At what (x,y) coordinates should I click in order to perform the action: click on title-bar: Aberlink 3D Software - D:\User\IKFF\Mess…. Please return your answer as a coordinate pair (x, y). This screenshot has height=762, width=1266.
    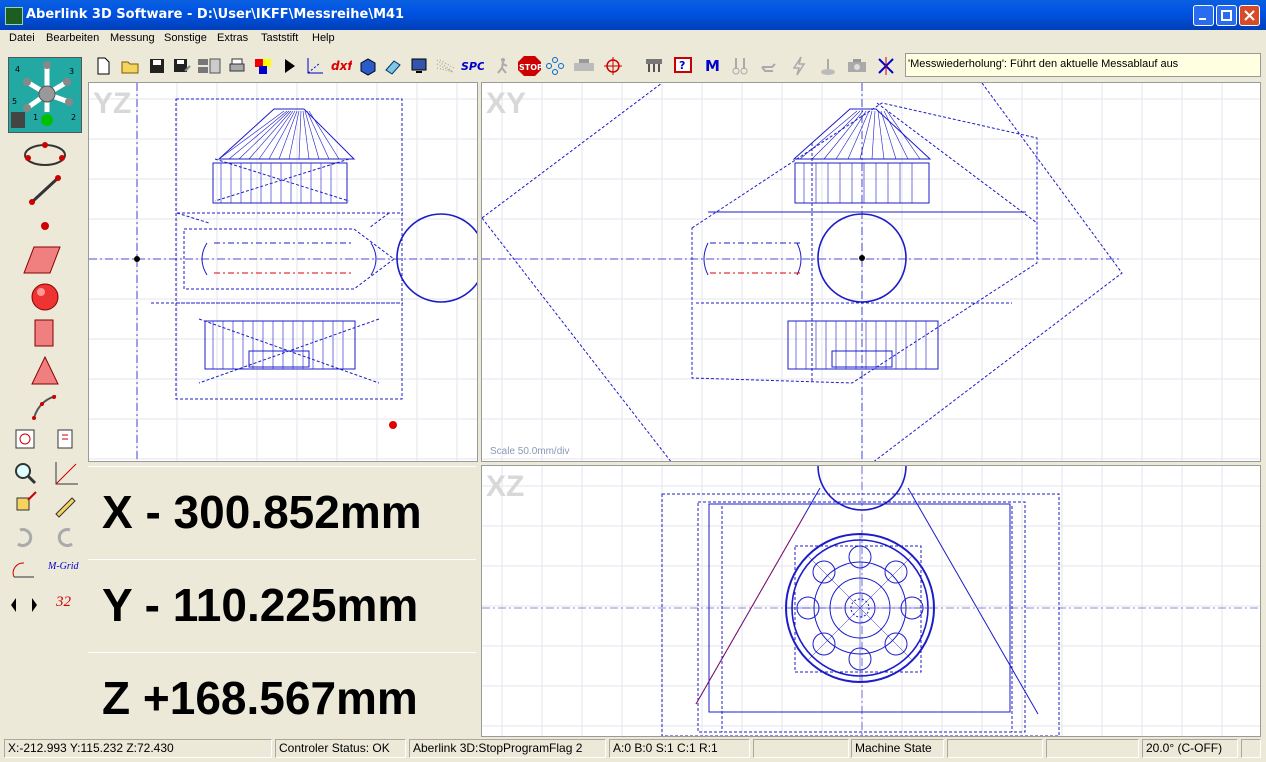
    Looking at the image, I should click on (633, 15).